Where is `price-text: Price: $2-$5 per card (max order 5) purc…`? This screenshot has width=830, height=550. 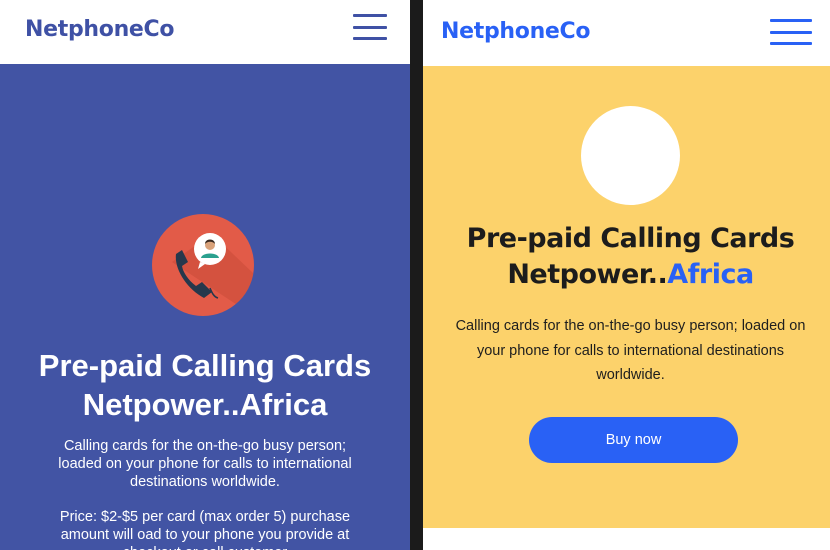
price-text: Price: $2-$5 per card (max order 5) purc… is located at coordinates (205, 529).